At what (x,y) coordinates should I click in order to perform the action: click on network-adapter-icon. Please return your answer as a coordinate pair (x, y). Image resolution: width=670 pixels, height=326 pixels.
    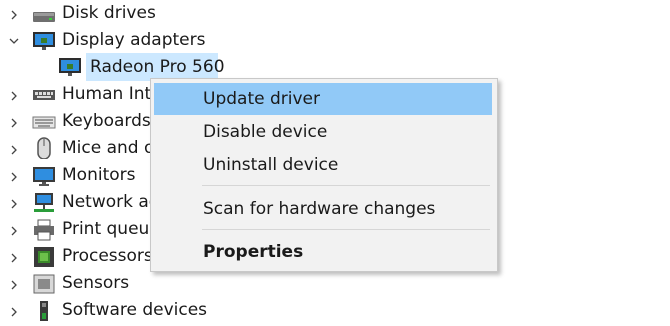
    Looking at the image, I should click on (44, 203).